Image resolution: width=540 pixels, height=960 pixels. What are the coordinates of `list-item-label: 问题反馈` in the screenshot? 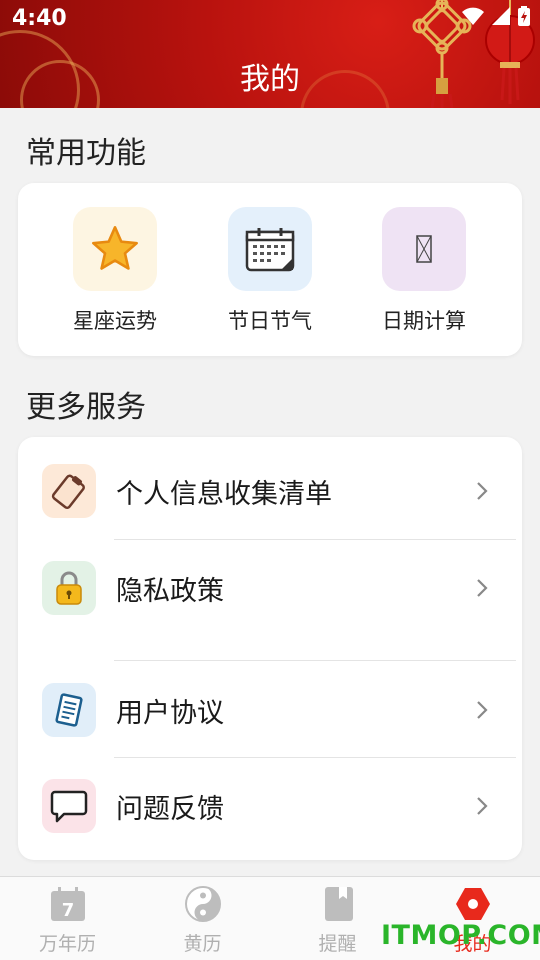 It's located at (170, 809).